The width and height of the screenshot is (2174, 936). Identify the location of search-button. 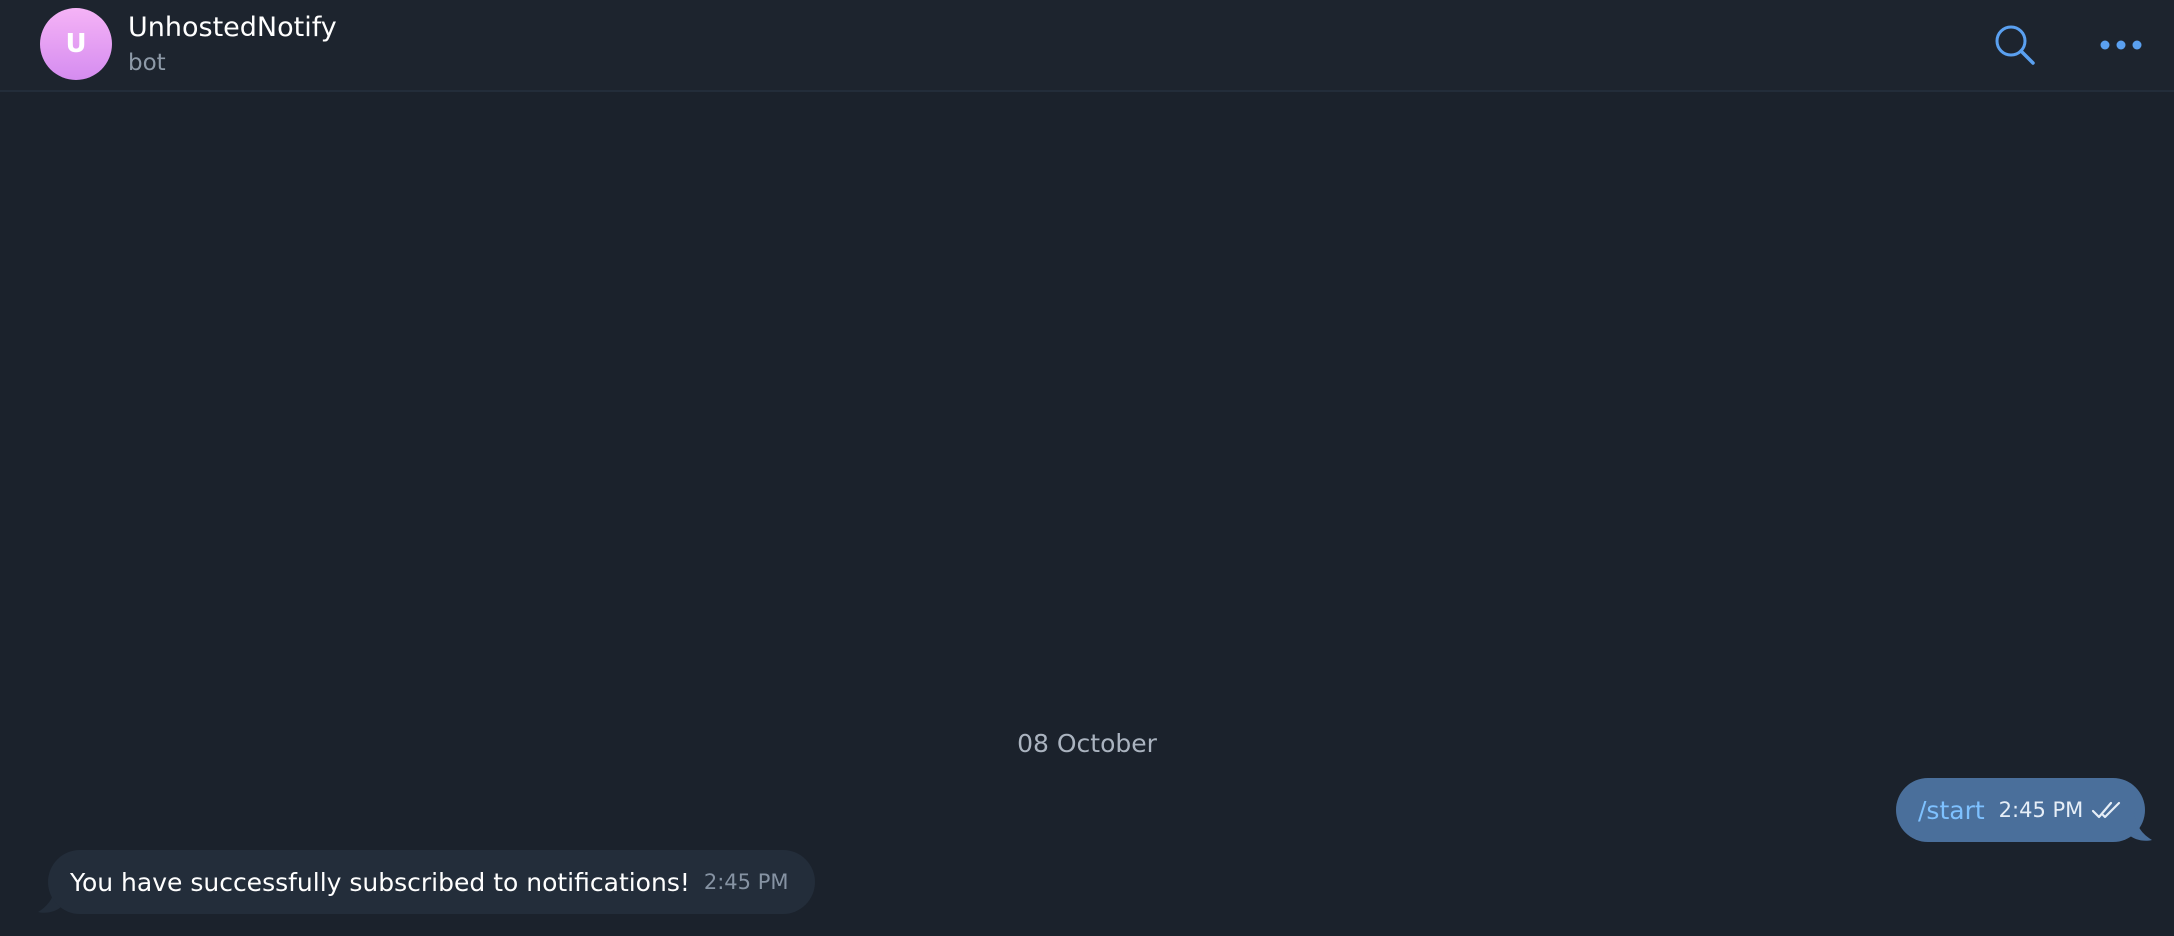
(2015, 45).